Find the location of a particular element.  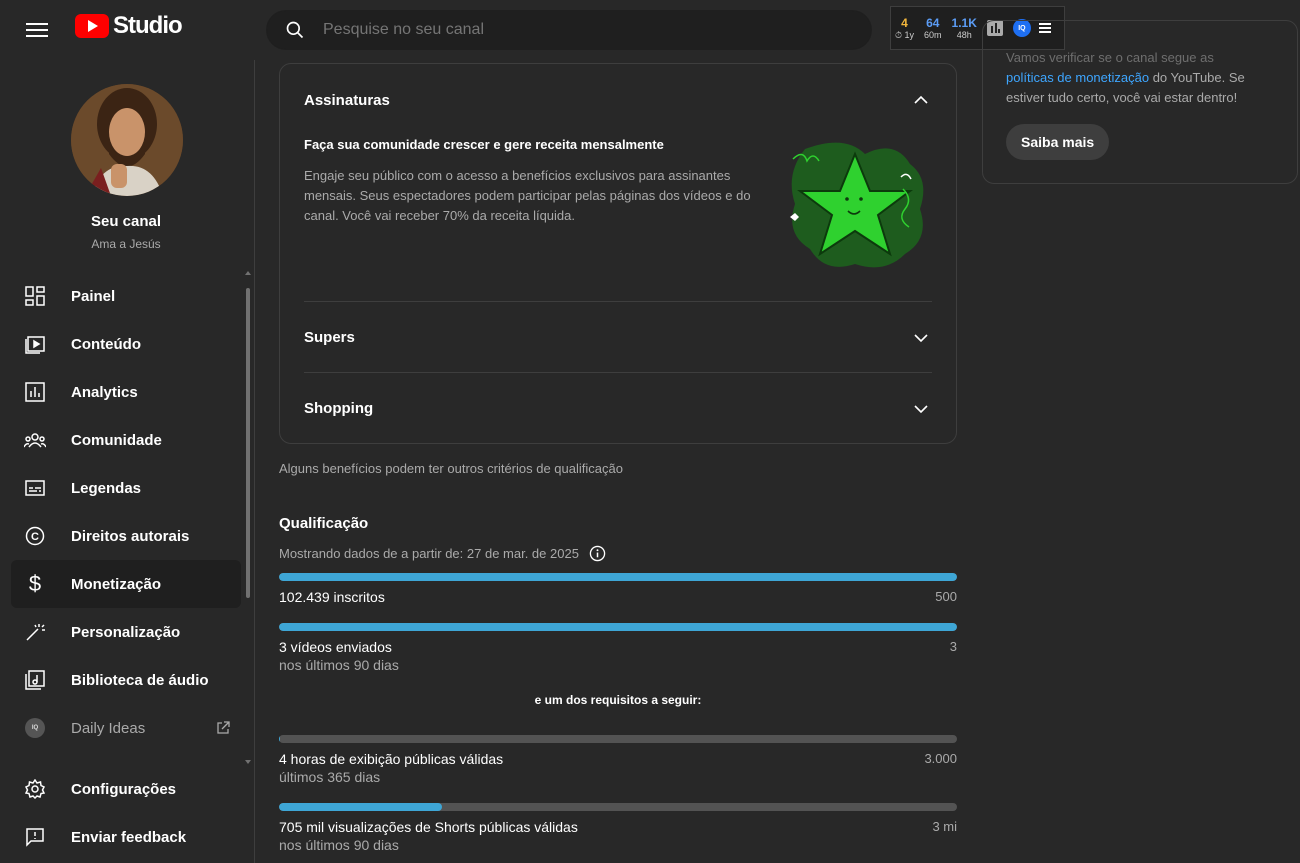

sidebar-item-label: Legendas is located at coordinates (106, 488).